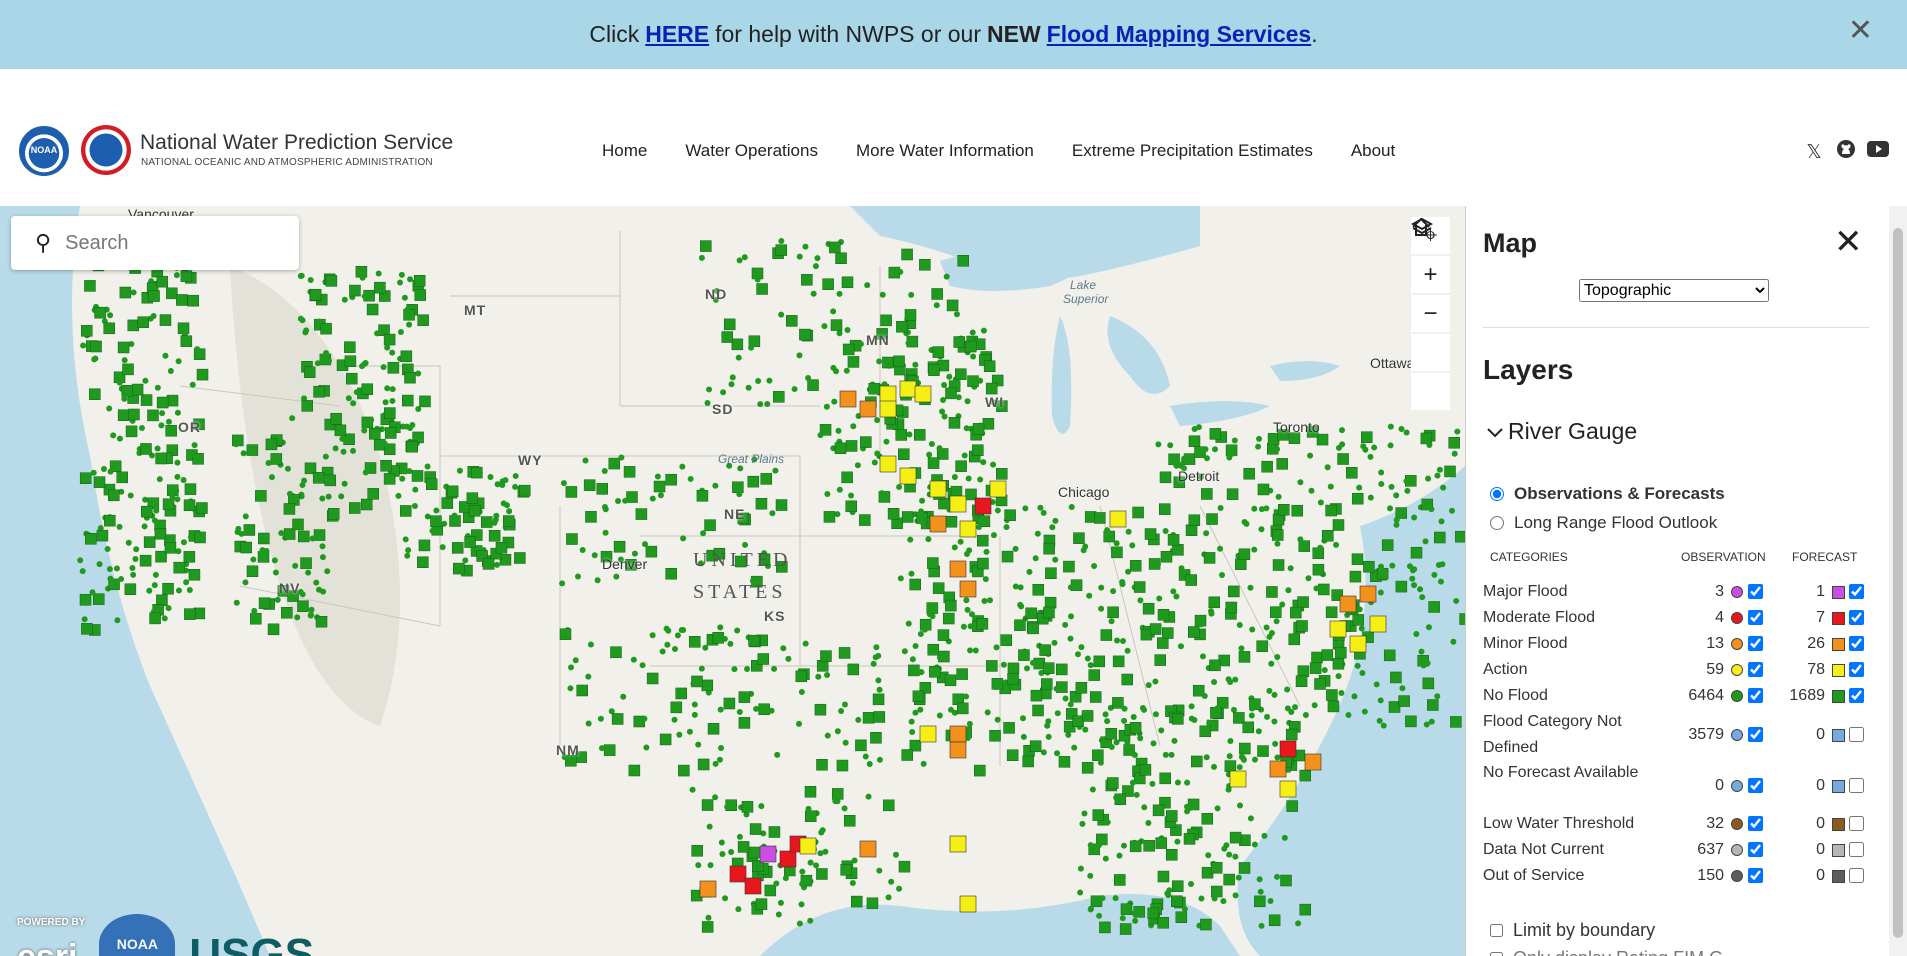  I want to click on basemap-select: Topographic, so click(1674, 290).